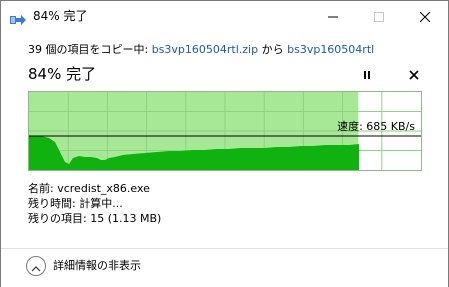 This screenshot has height=287, width=449. I want to click on pause-button, so click(367, 74).